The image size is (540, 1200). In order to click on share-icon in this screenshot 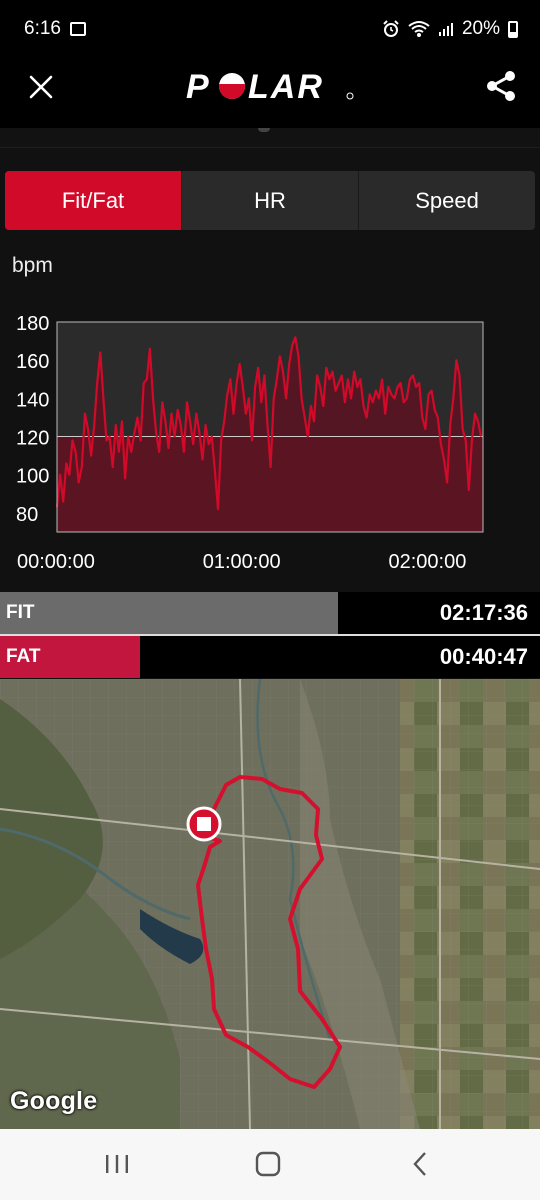, I will do `click(501, 86)`.